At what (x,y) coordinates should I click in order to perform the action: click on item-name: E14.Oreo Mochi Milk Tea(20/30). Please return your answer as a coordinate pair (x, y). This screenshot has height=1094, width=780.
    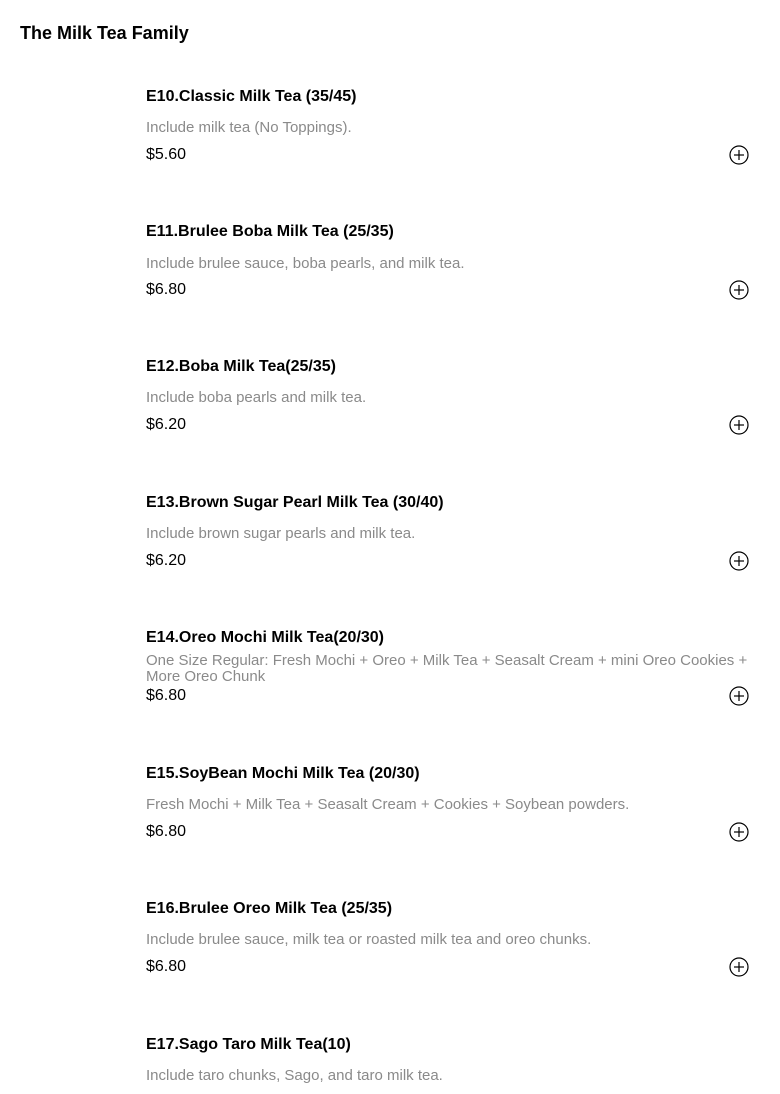
    Looking at the image, I should click on (265, 638).